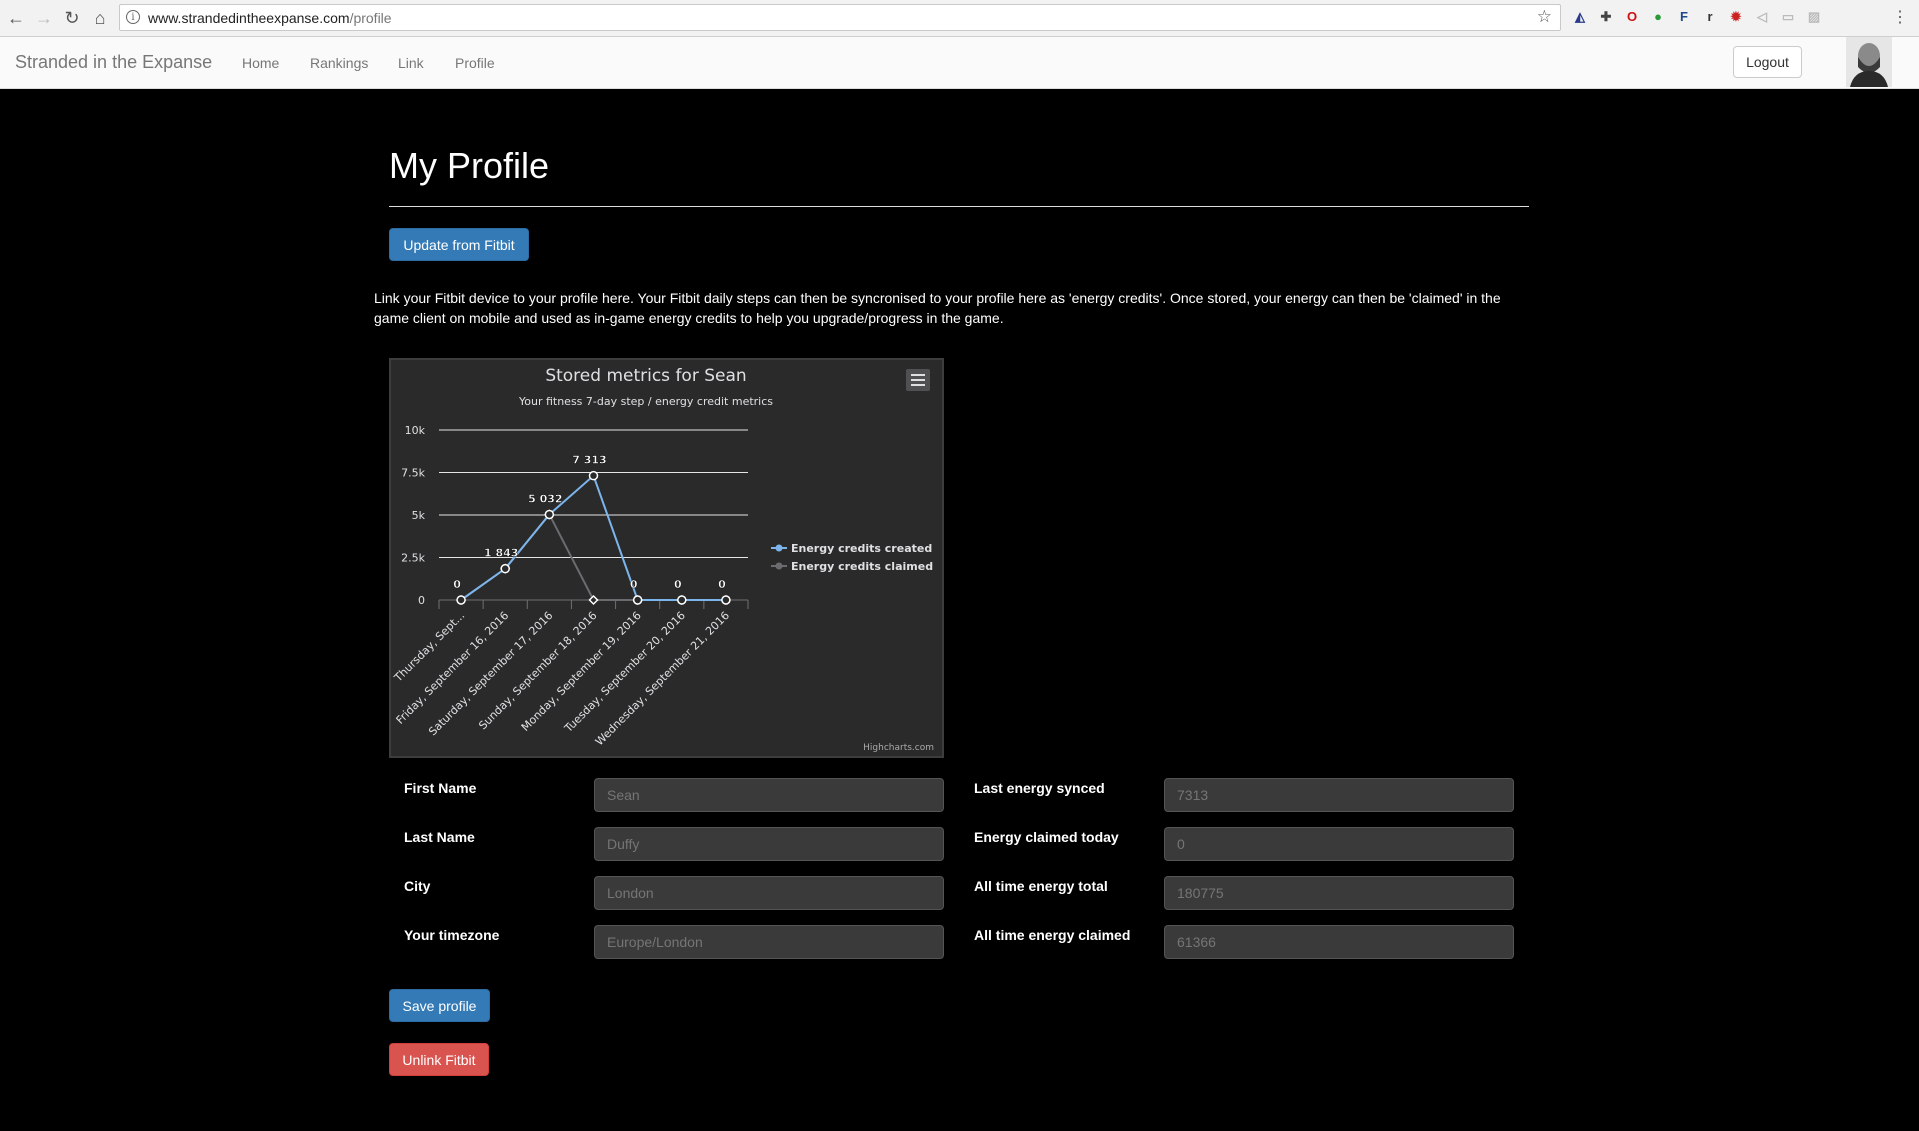  Describe the element at coordinates (339, 63) in the screenshot. I see `nav-rankings: Rankings` at that location.